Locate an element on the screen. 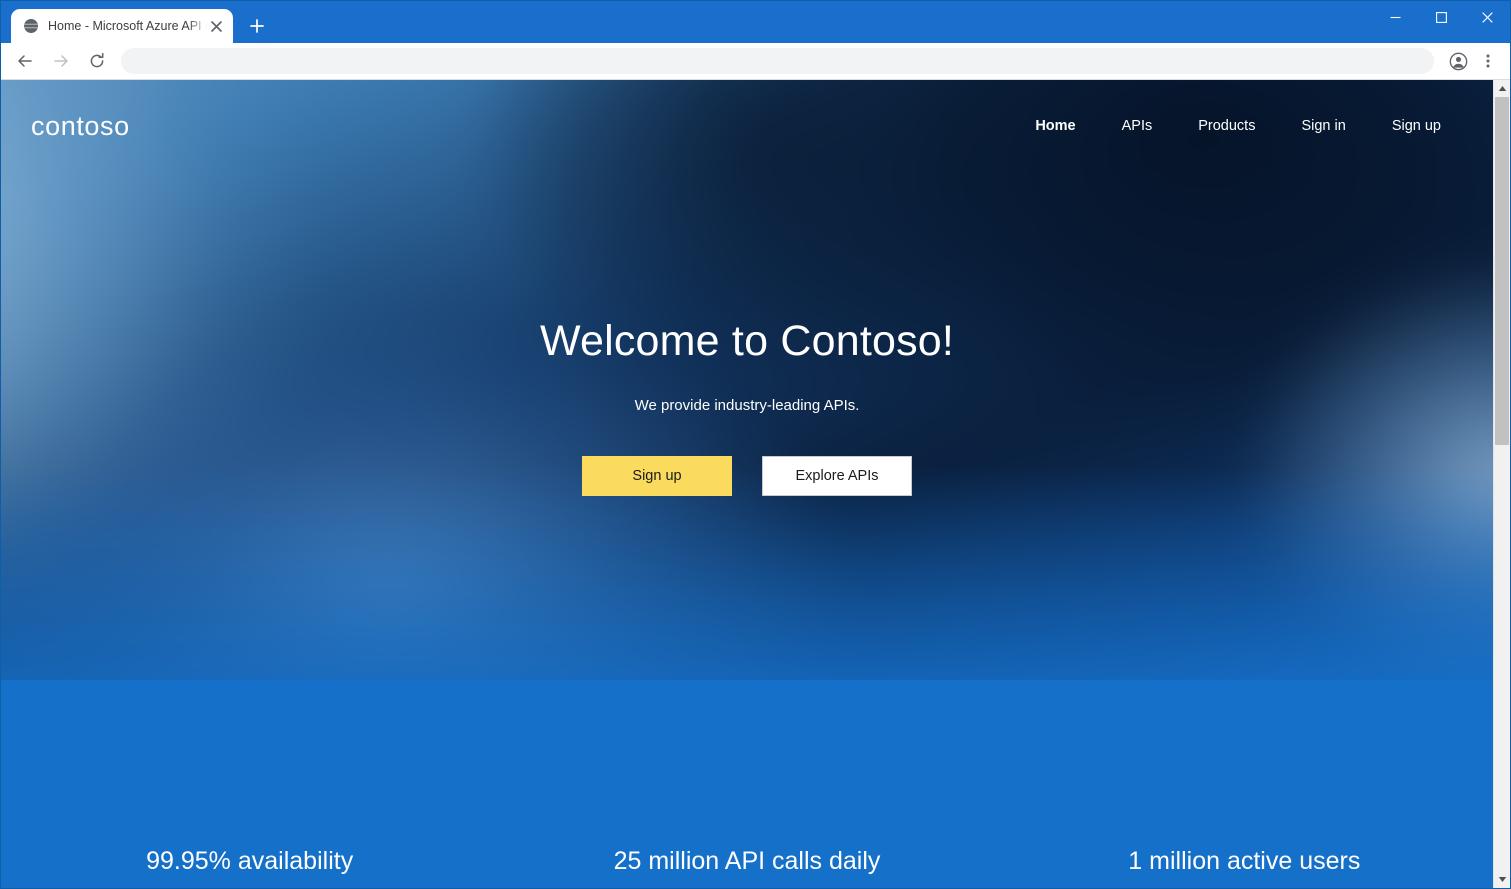  hero-subtitle: We provide industry-leading APIs. is located at coordinates (747, 406).